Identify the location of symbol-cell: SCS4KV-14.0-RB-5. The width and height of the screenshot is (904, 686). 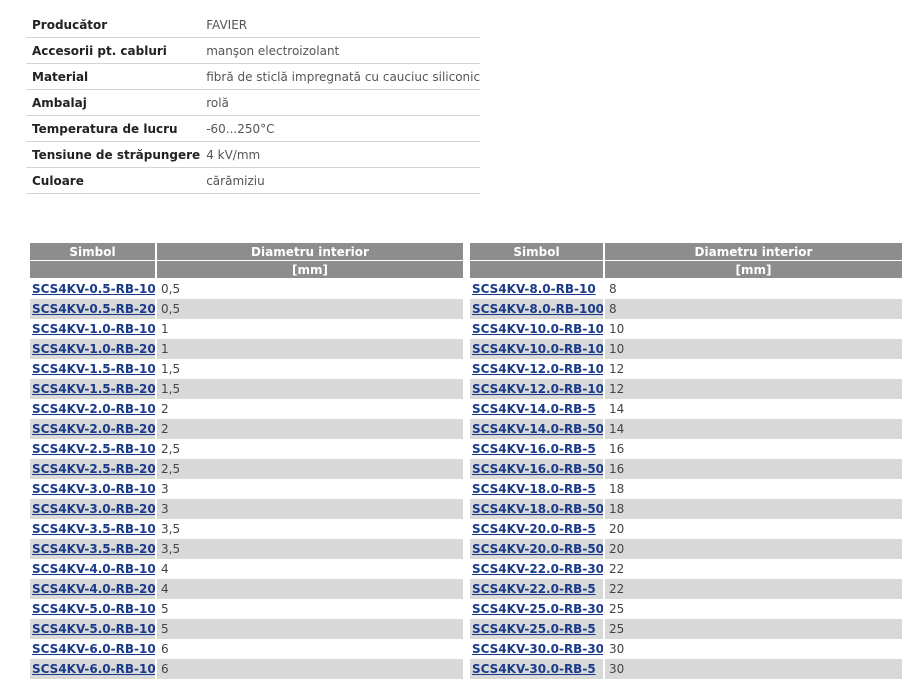
(537, 409).